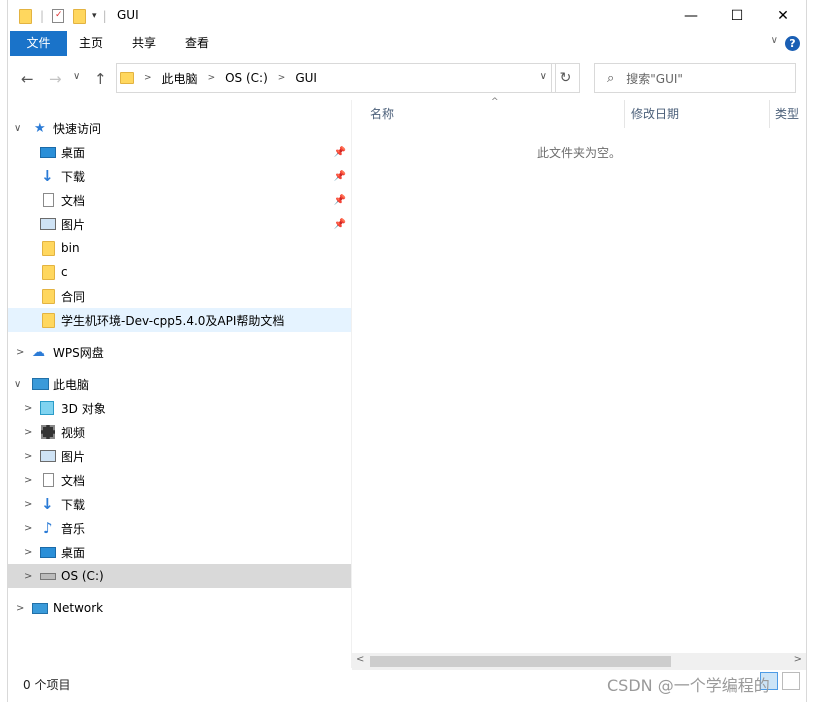 The width and height of the screenshot is (814, 702). I want to click on tab-home: 主页, so click(91, 43).